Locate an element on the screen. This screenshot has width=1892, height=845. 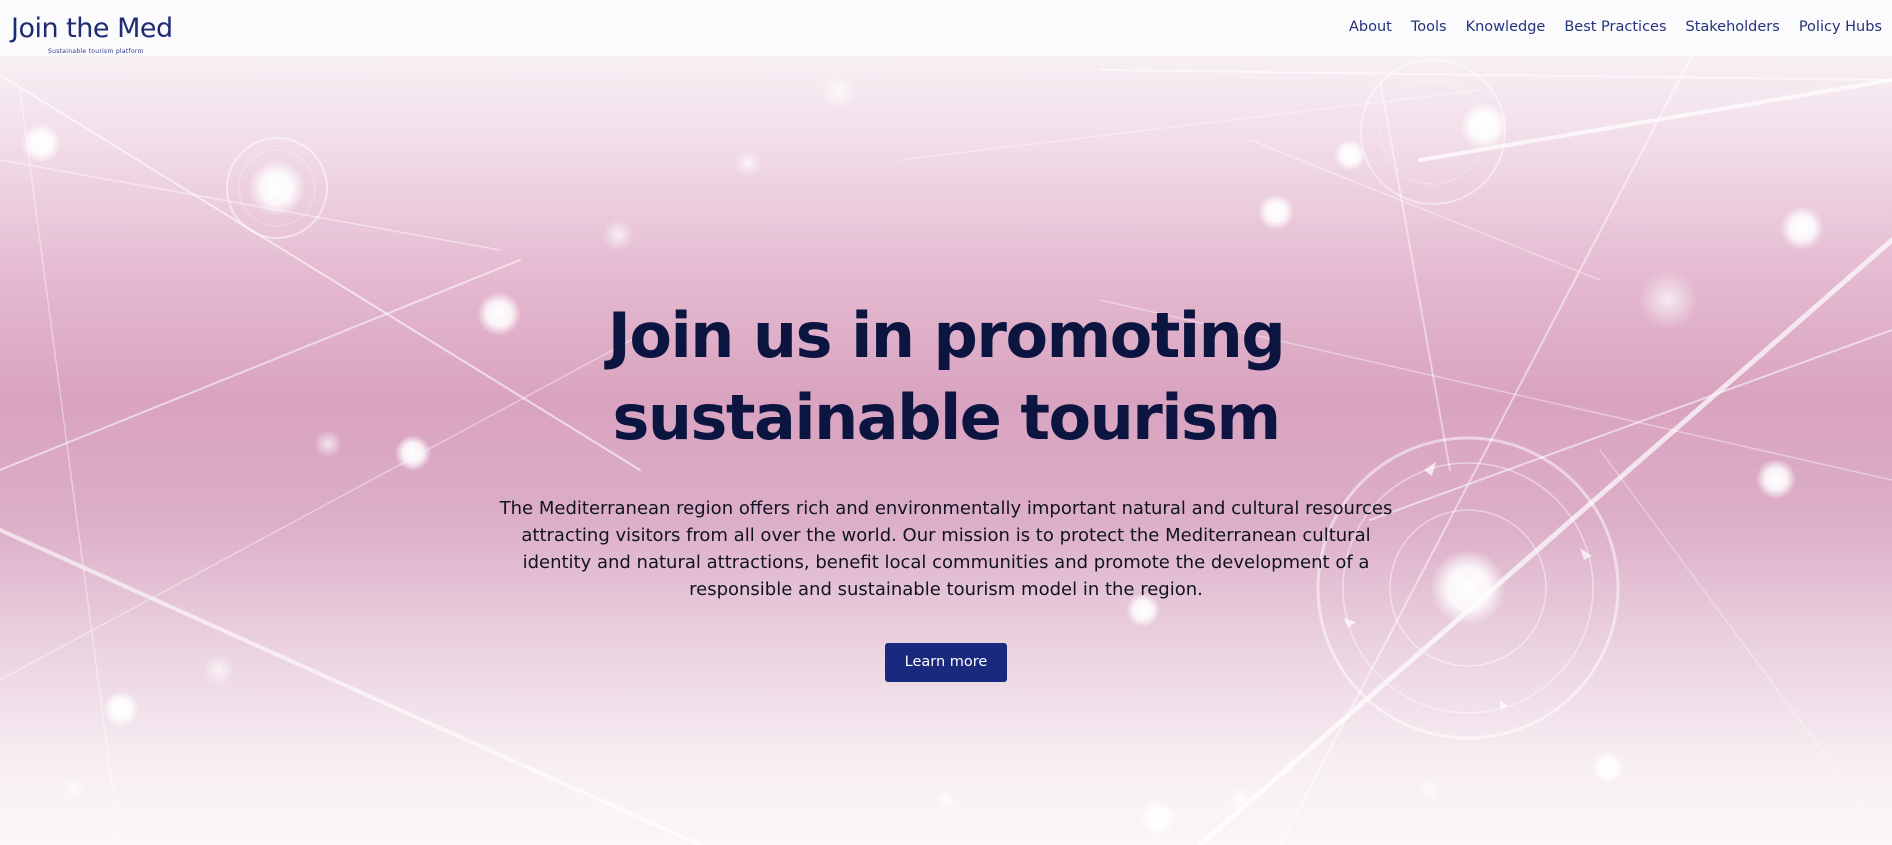
nav-item-about: About is located at coordinates (1370, 27).